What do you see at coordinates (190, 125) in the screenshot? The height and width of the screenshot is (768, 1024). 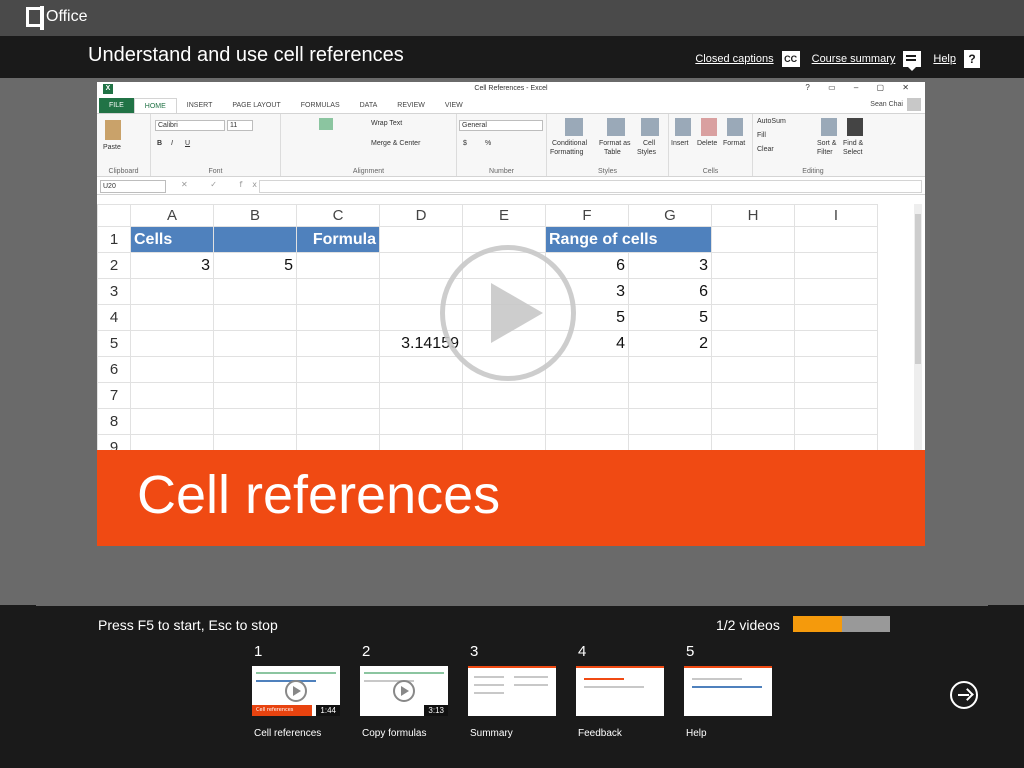 I see `font-name-box: Calibri` at bounding box center [190, 125].